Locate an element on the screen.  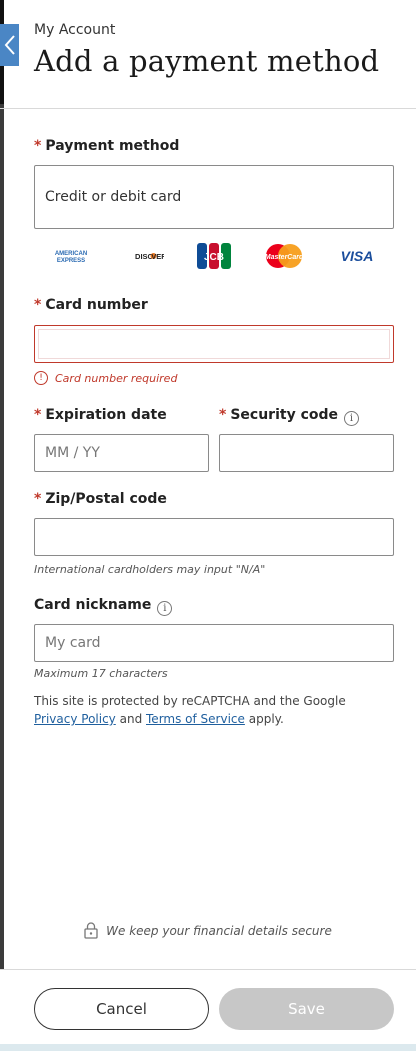
privacy-policy-link: Privacy Policy is located at coordinates (75, 719).